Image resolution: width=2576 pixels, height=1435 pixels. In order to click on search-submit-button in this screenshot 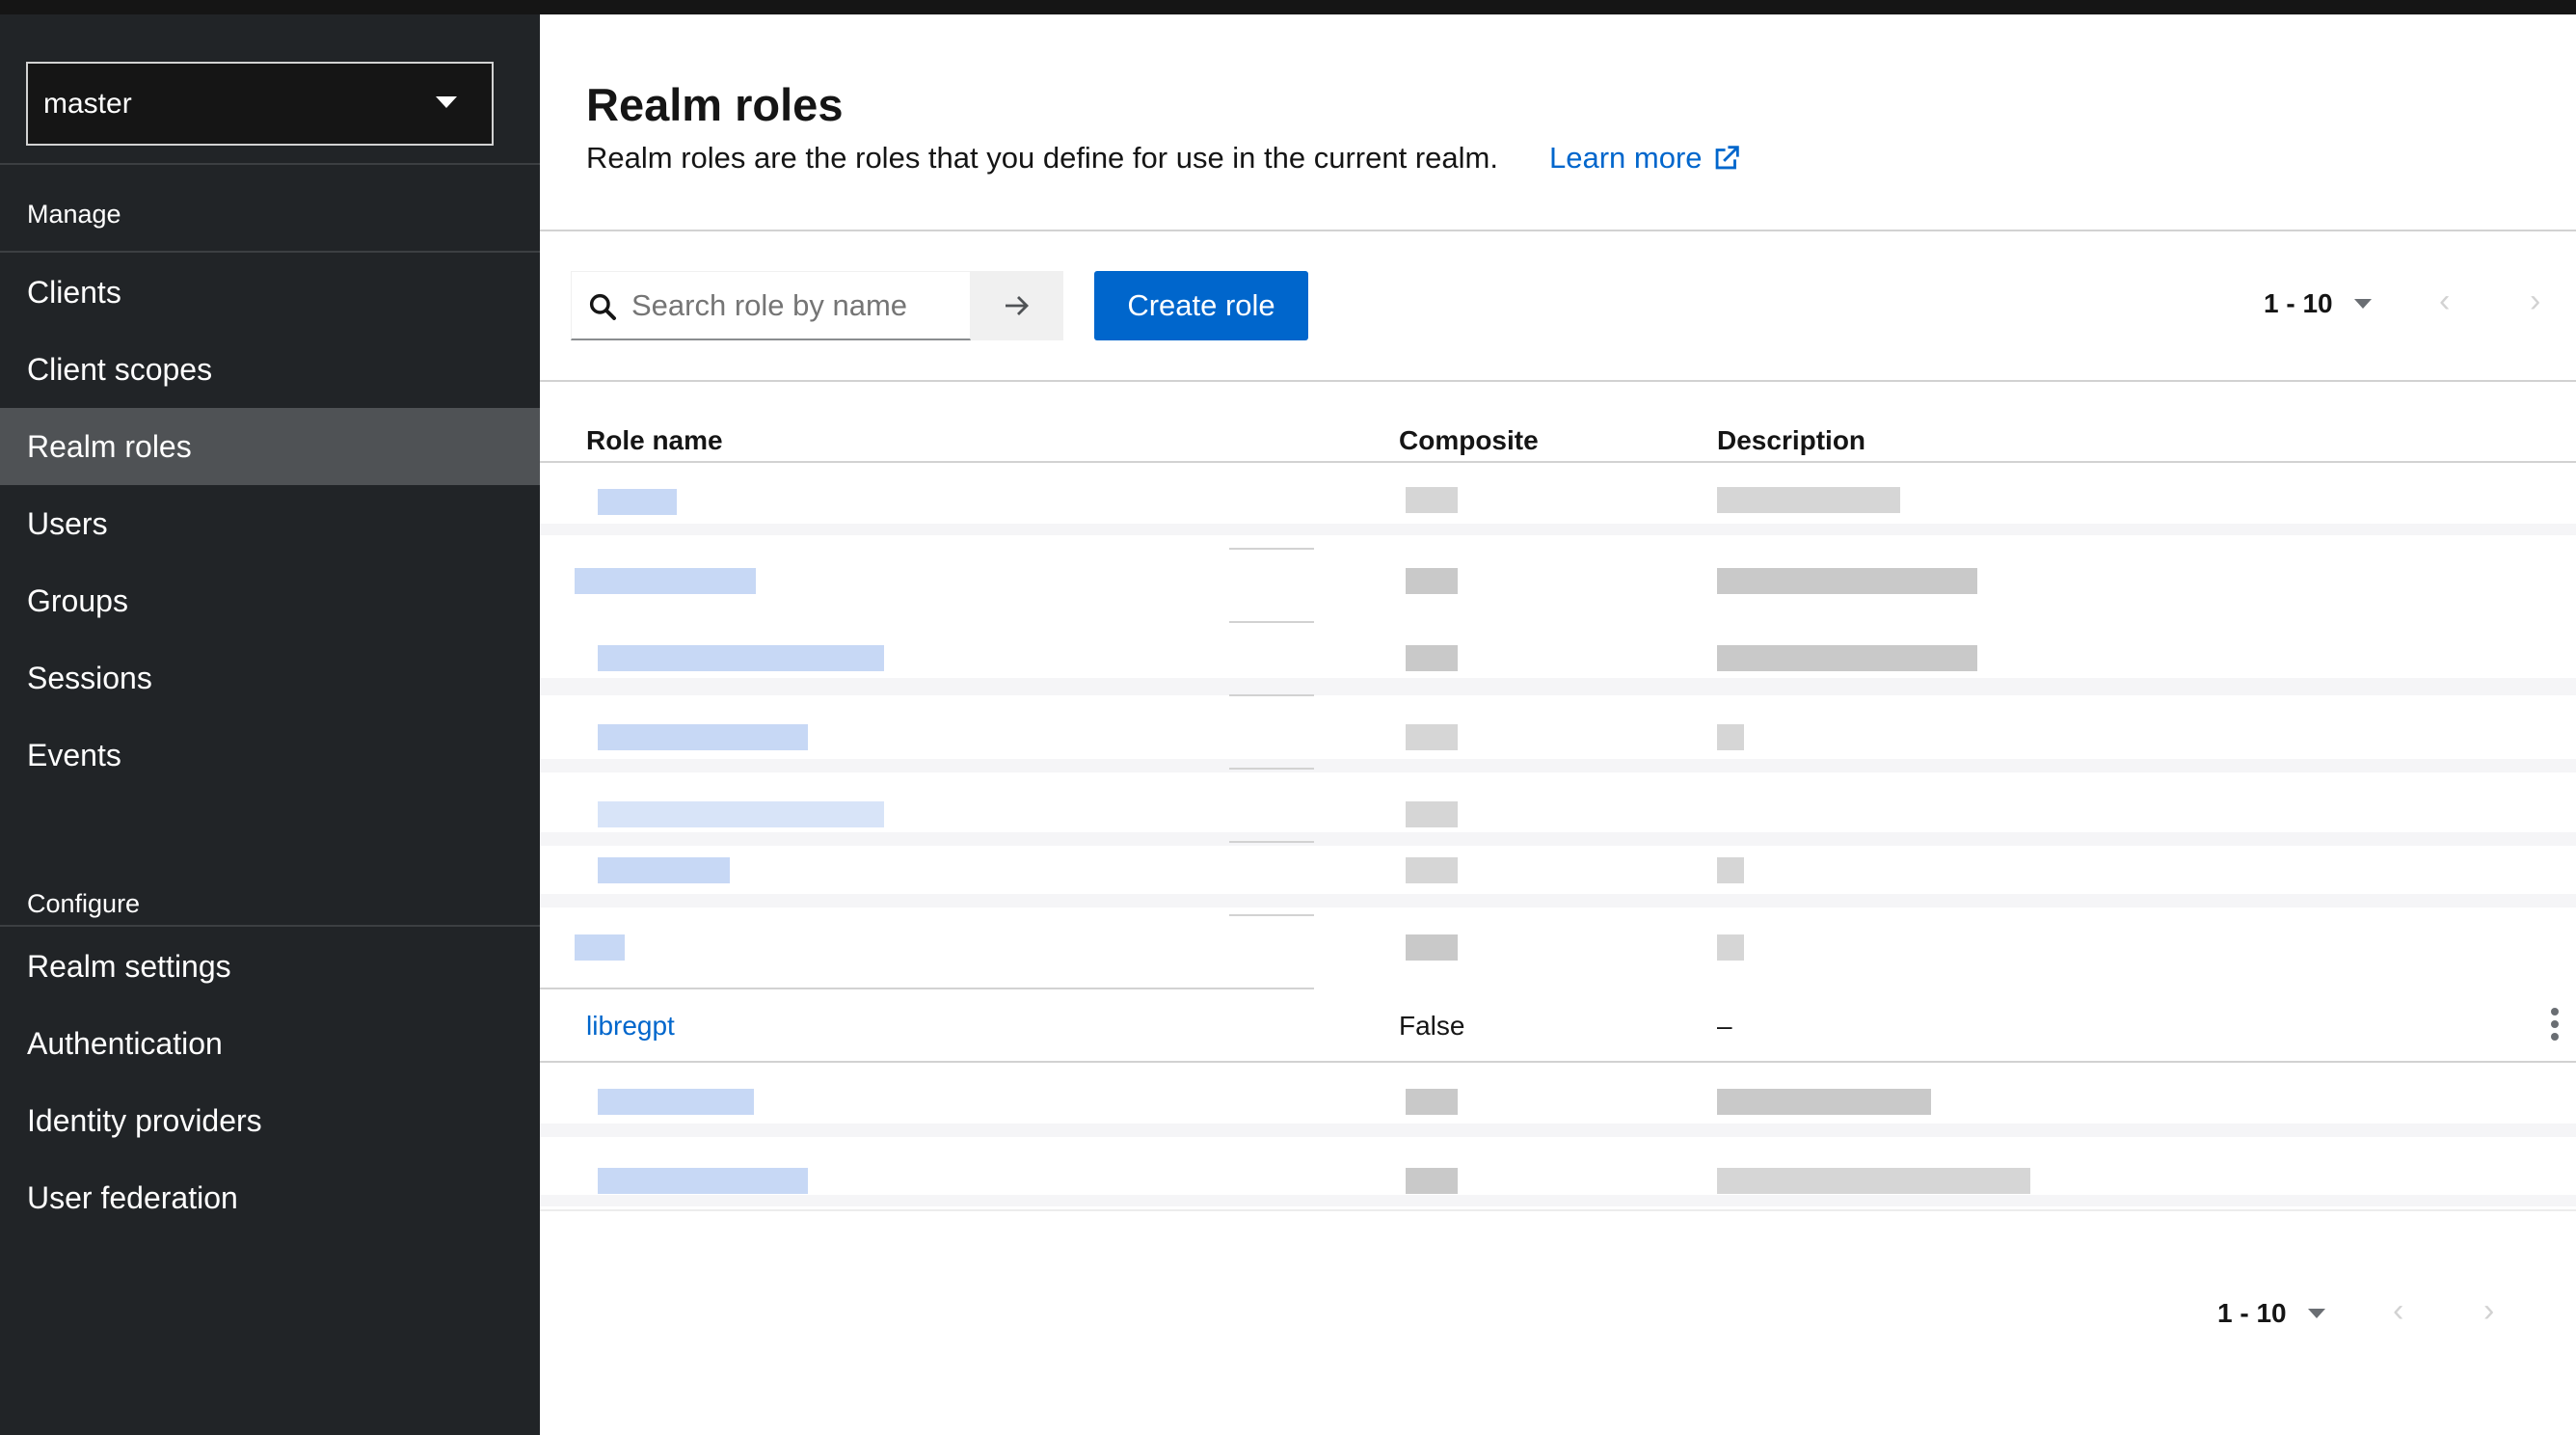, I will do `click(1017, 306)`.